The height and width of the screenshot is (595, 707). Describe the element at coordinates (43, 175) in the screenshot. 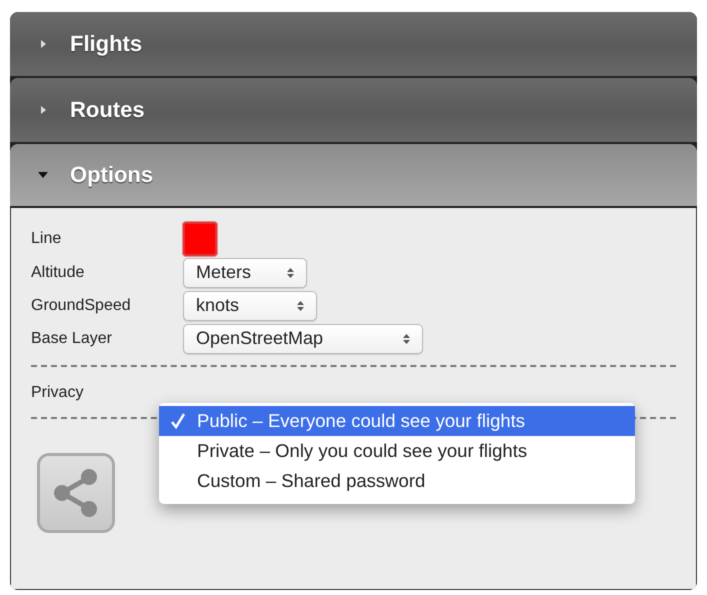

I see `caret-down-icon` at that location.